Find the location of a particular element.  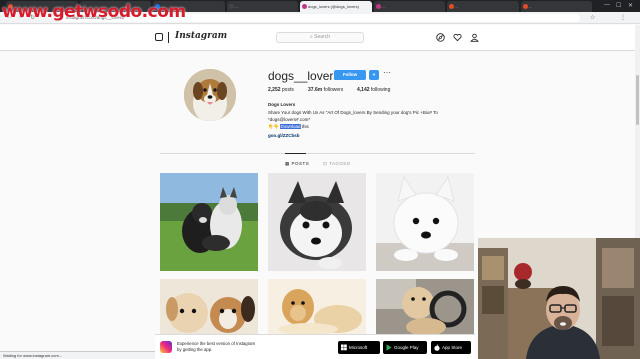

follow-button: Follow is located at coordinates (350, 75).